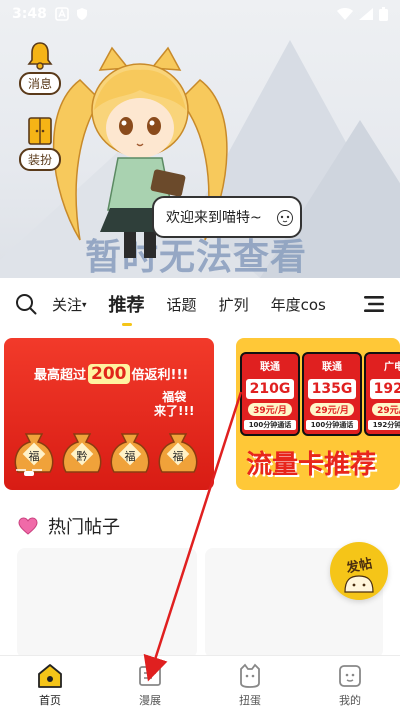  I want to click on bag-char-1: 福, so click(34, 456).